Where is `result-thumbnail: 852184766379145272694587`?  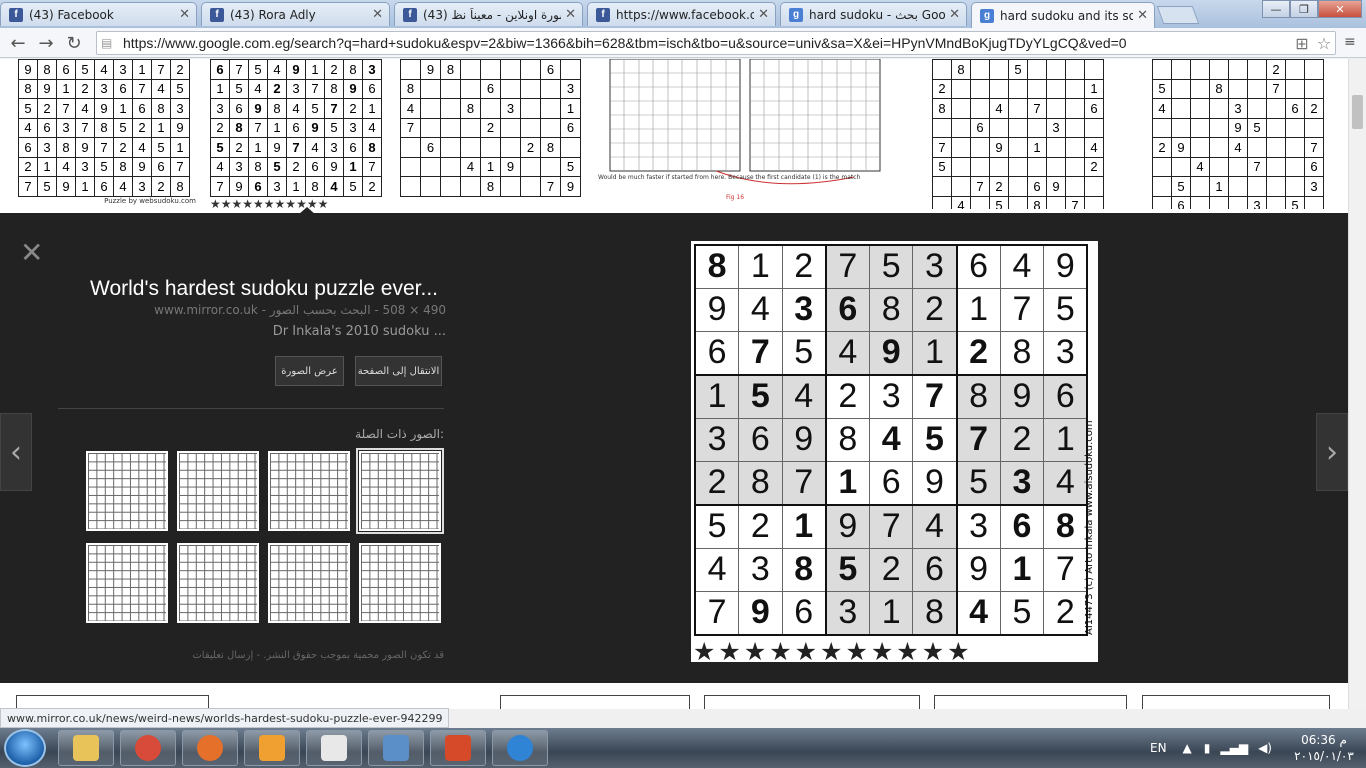 result-thumbnail: 852184766379145272694587 is located at coordinates (1021, 134).